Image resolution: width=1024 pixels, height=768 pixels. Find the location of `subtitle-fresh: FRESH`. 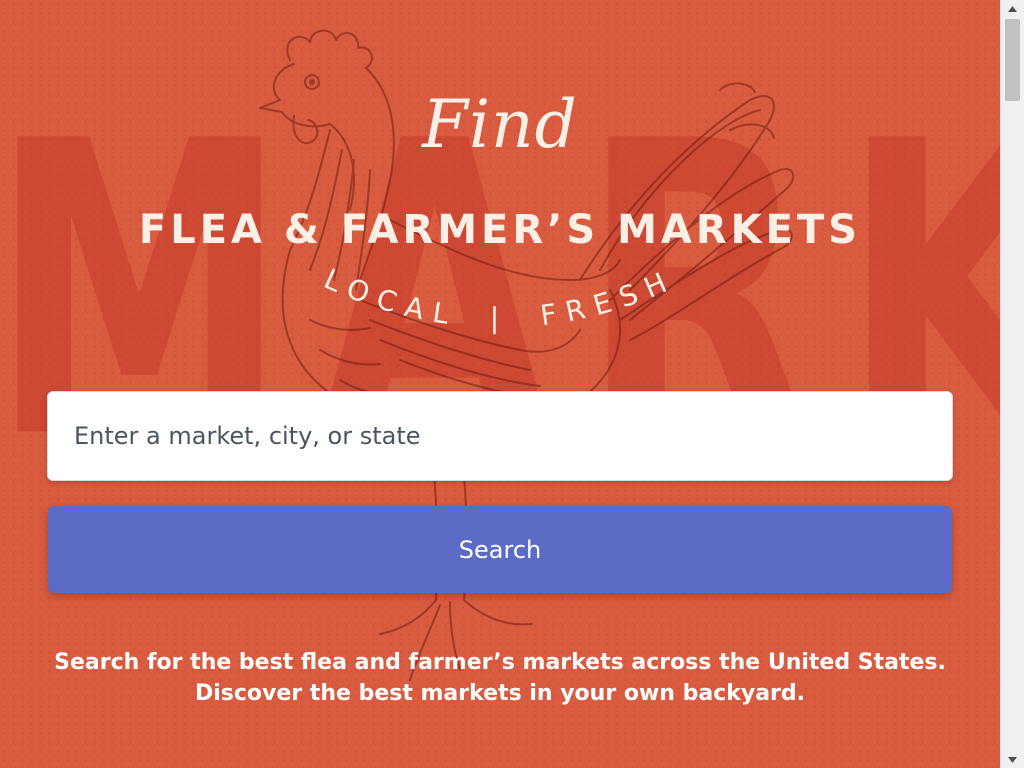

subtitle-fresh: FRESH is located at coordinates (609, 297).